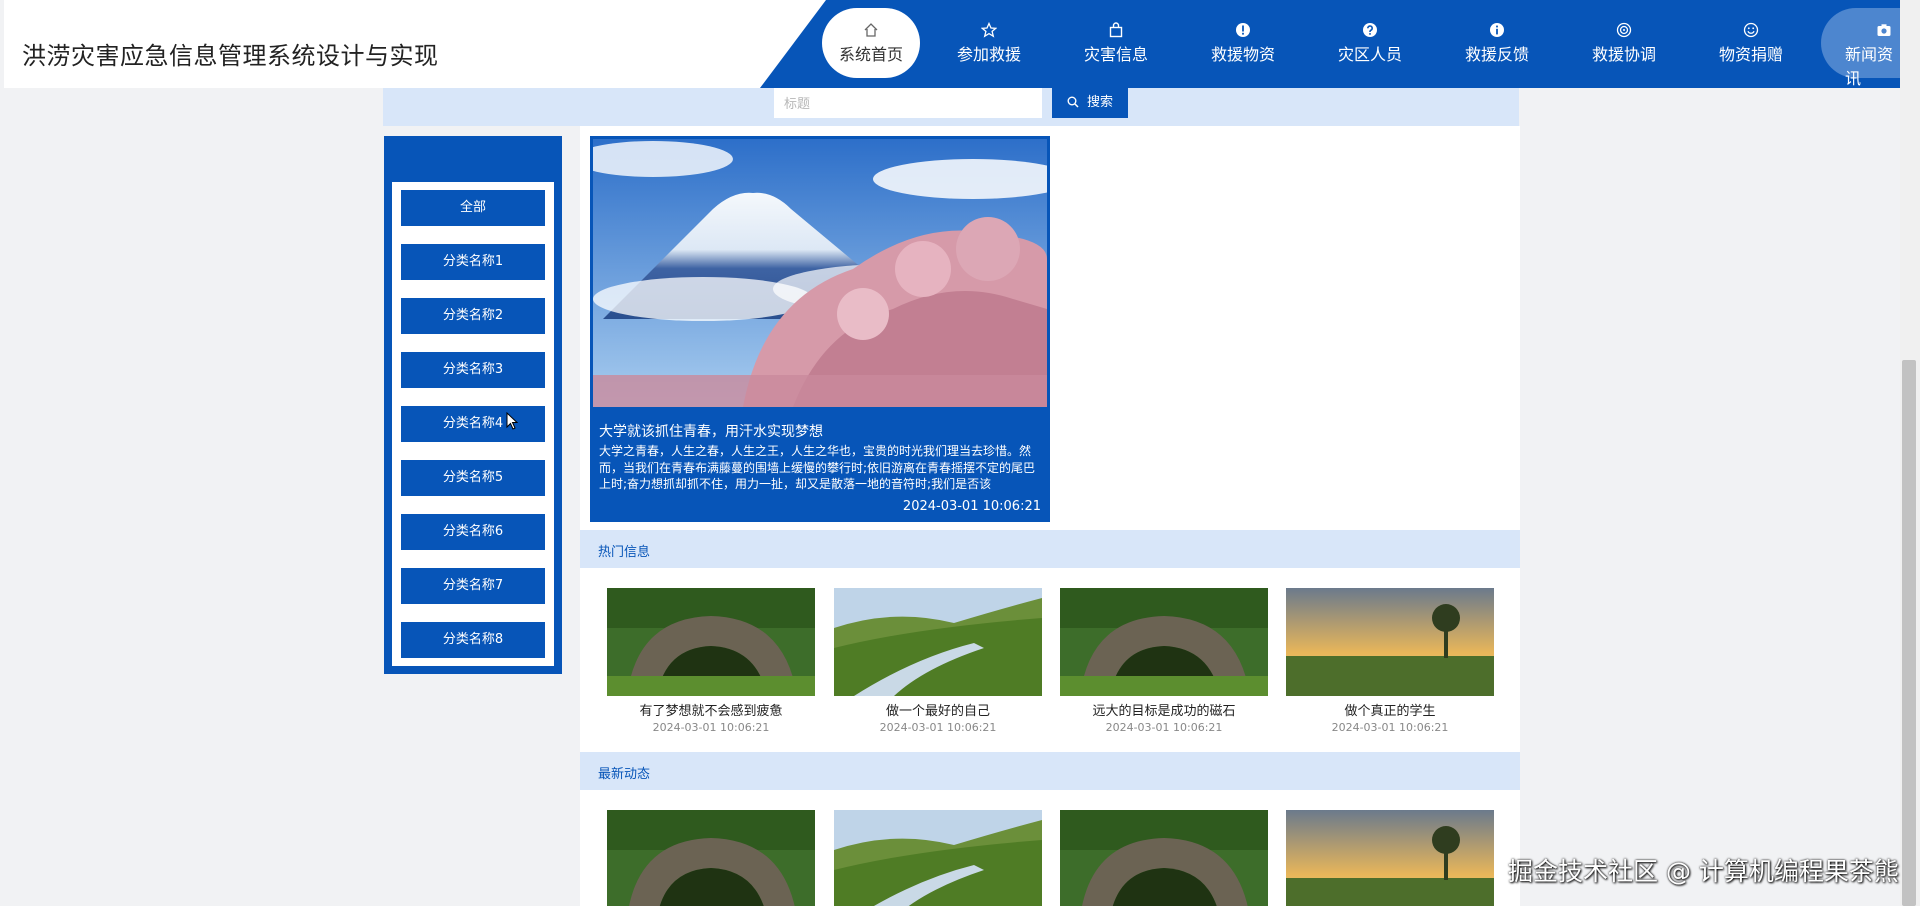 Image resolution: width=1920 pixels, height=906 pixels. I want to click on card-title: 远大的目标是成功的磁石, so click(1164, 709).